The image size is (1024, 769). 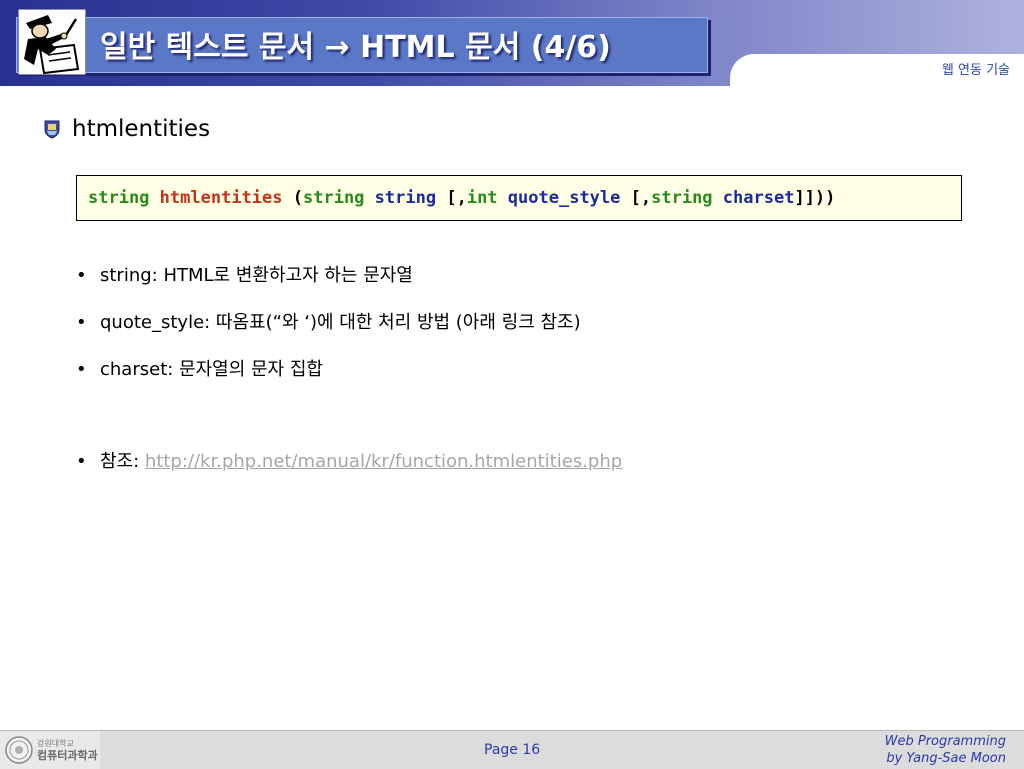 What do you see at coordinates (122, 461) in the screenshot?
I see `reference-label: 참조:` at bounding box center [122, 461].